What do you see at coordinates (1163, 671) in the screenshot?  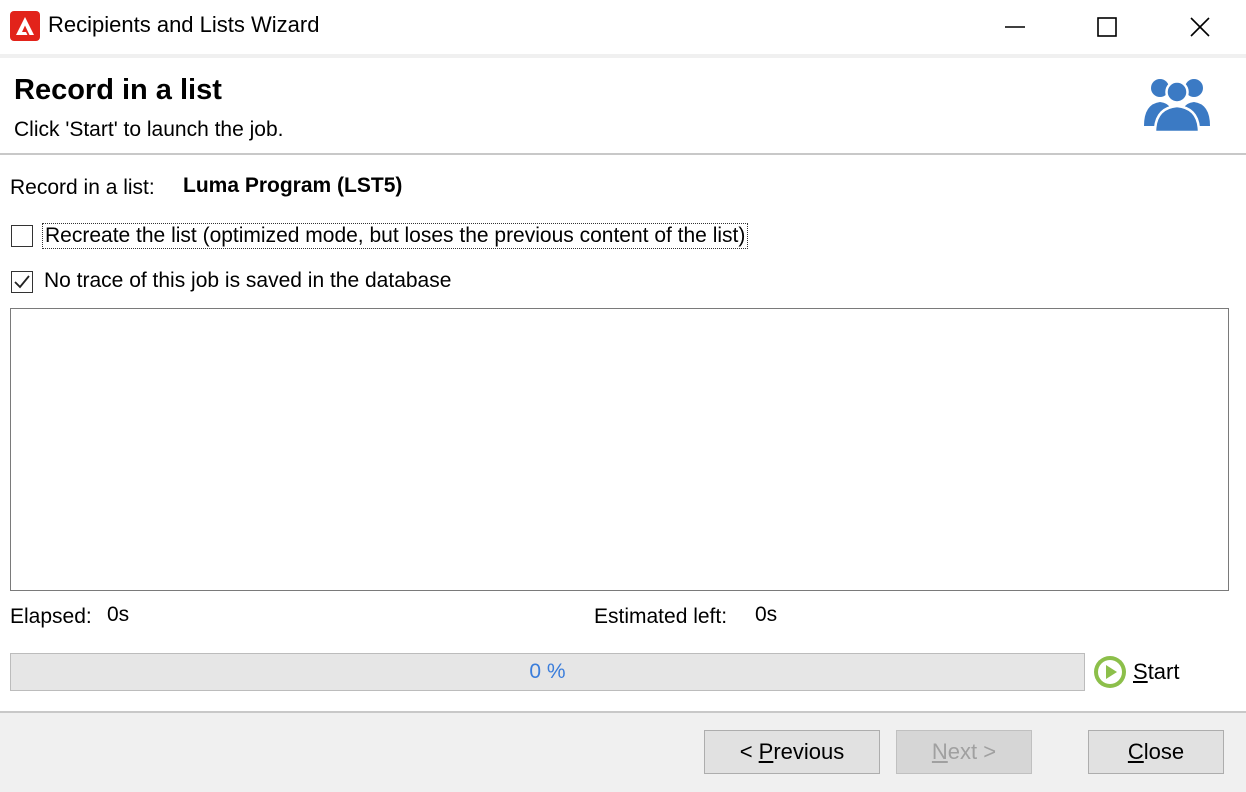 I see `start-label-rest: tart` at bounding box center [1163, 671].